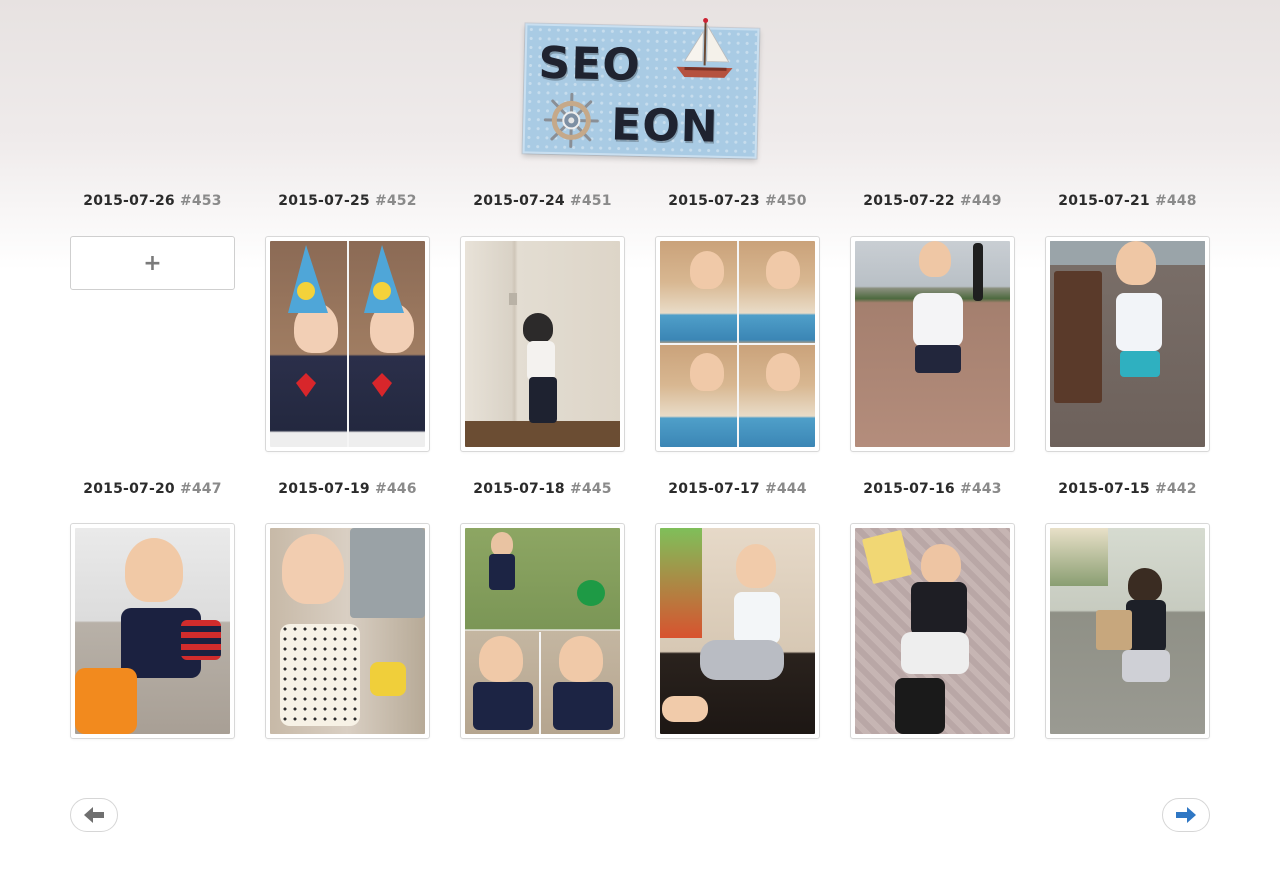  I want to click on entry-date: 2015-07-24, so click(519, 201).